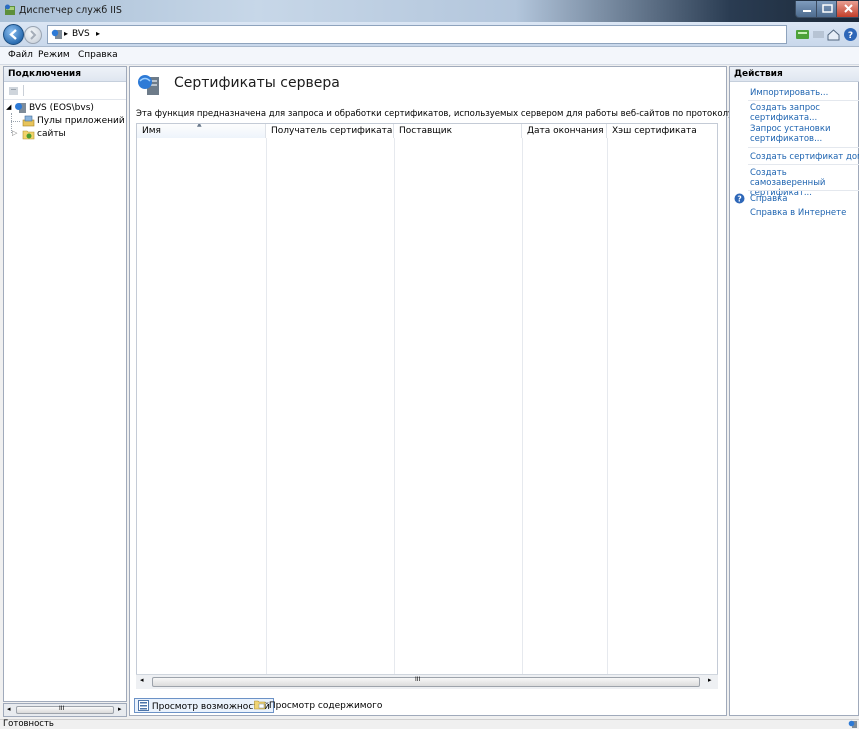 This screenshot has width=859, height=729. Describe the element at coordinates (458, 131) in the screenshot. I see `column-header-issuer: Поставщик` at that location.